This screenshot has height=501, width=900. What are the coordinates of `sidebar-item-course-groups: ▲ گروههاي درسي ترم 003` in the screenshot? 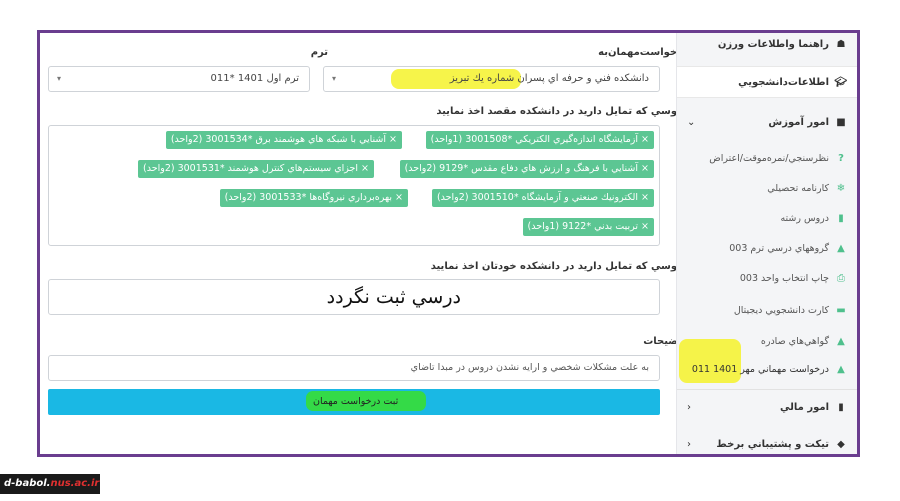 It's located at (788, 248).